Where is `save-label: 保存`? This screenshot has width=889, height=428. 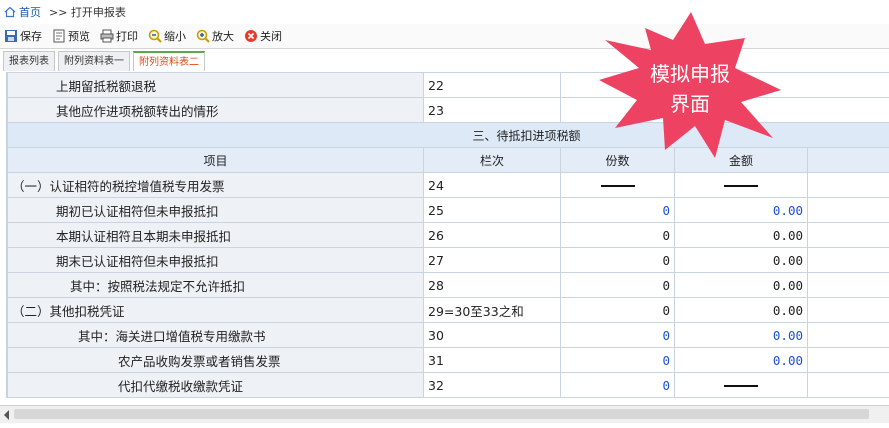 save-label: 保存 is located at coordinates (31, 36).